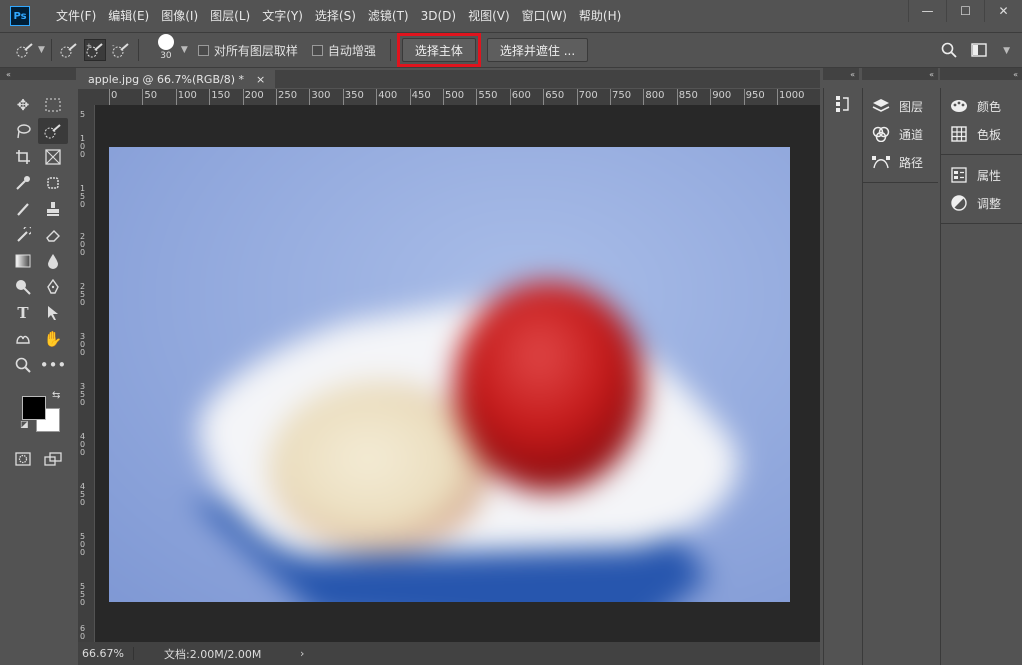 The height and width of the screenshot is (665, 1022). I want to click on sample-all-layers-label: 对所有图层取样, so click(255, 50).